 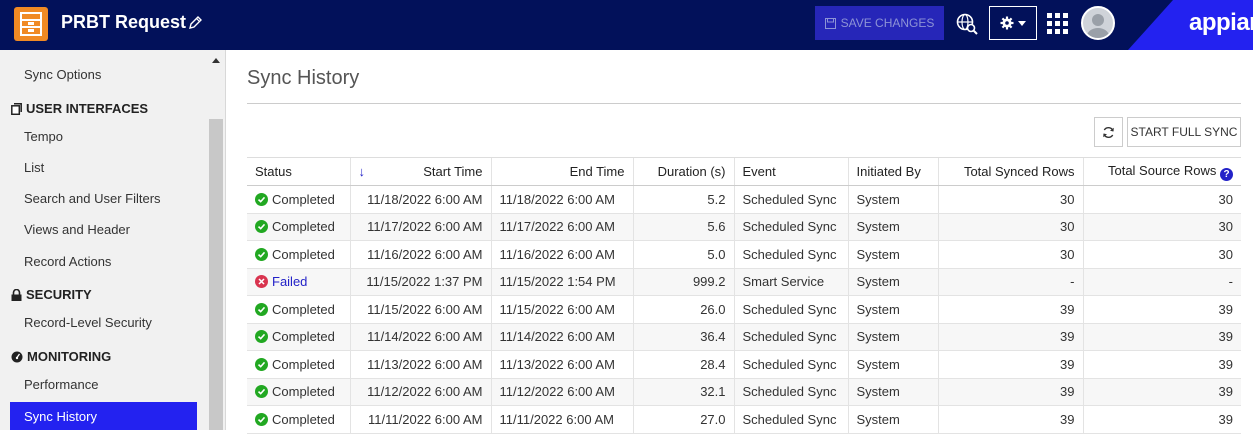 What do you see at coordinates (790, 171) in the screenshot?
I see `column-header-event: Event` at bounding box center [790, 171].